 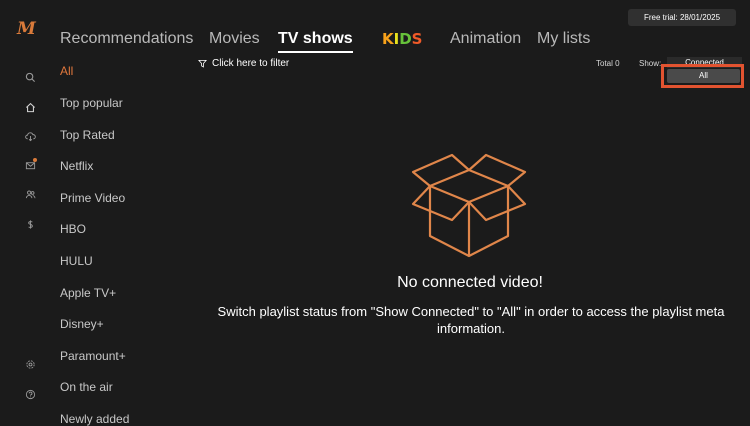 I want to click on category-item: Top Rated, so click(x=87, y=135).